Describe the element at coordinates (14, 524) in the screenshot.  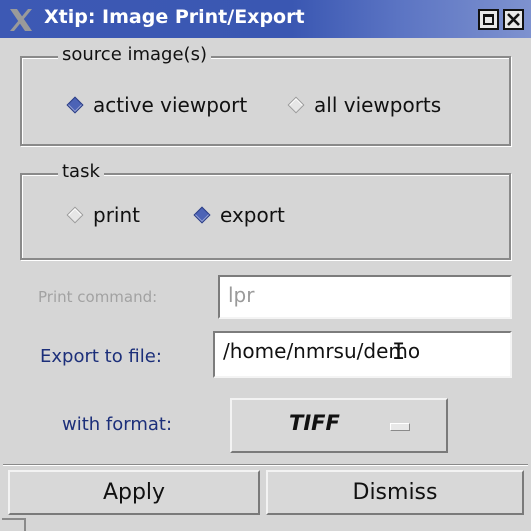
I see `resize-handle` at that location.